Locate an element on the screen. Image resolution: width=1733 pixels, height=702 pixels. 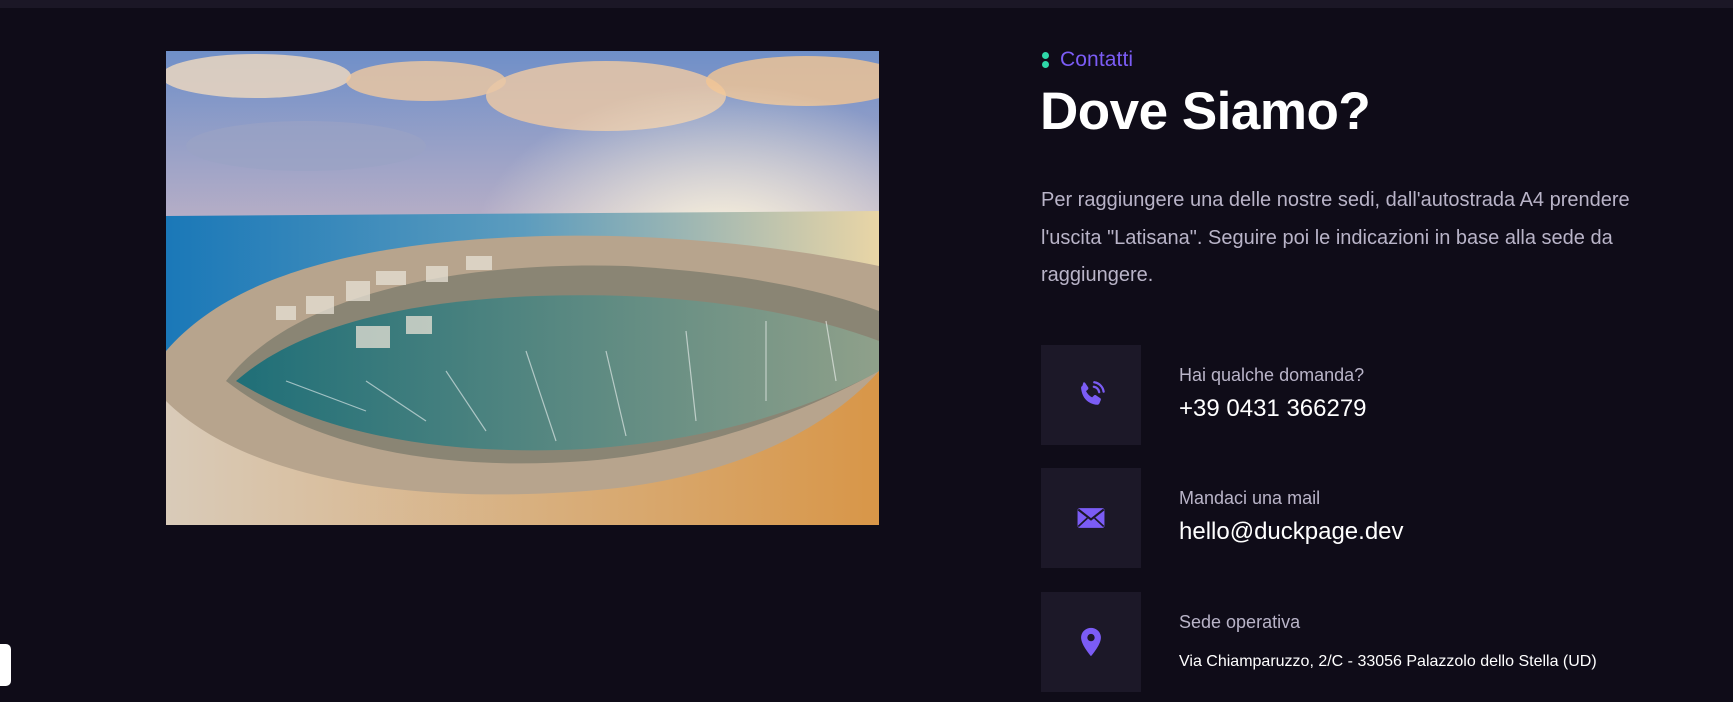
phone-icon-box is located at coordinates (1091, 395).